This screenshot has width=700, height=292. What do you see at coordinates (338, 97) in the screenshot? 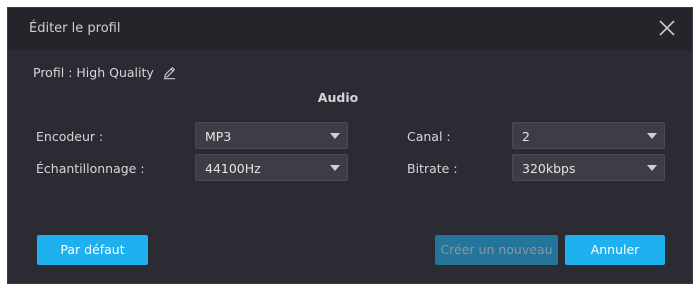
I see `section-title-audio: Audio` at bounding box center [338, 97].